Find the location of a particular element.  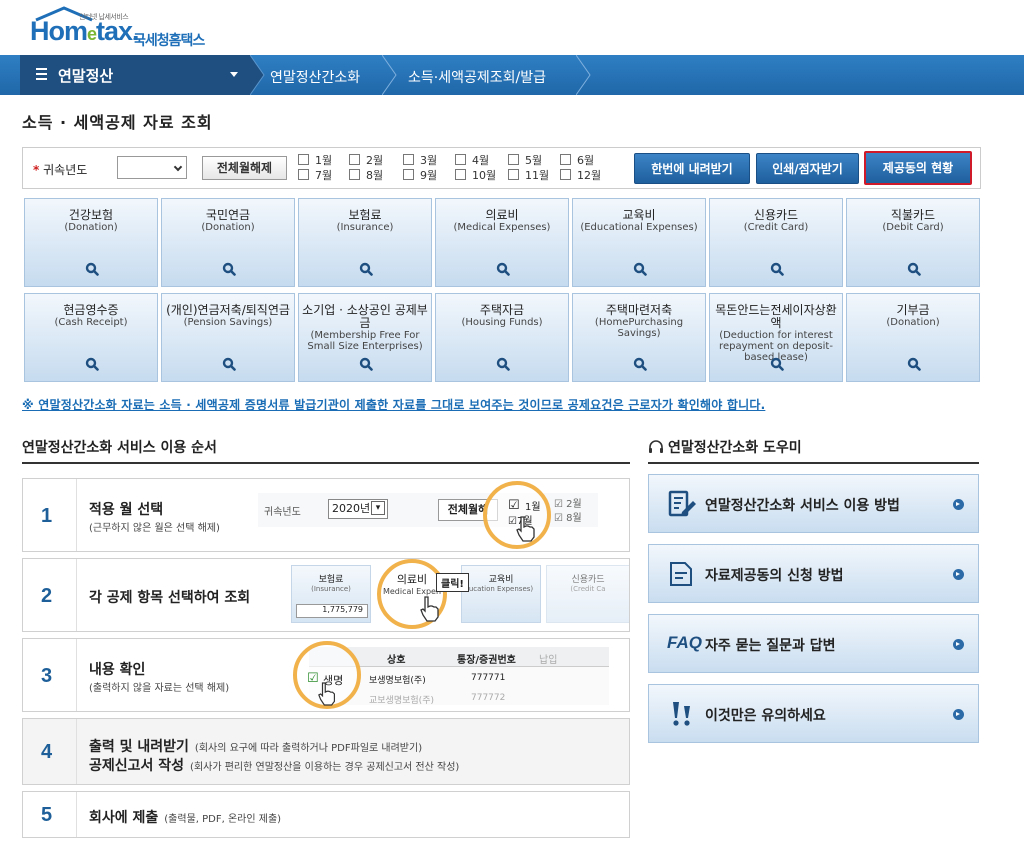

exclamation-icon is located at coordinates (681, 714).